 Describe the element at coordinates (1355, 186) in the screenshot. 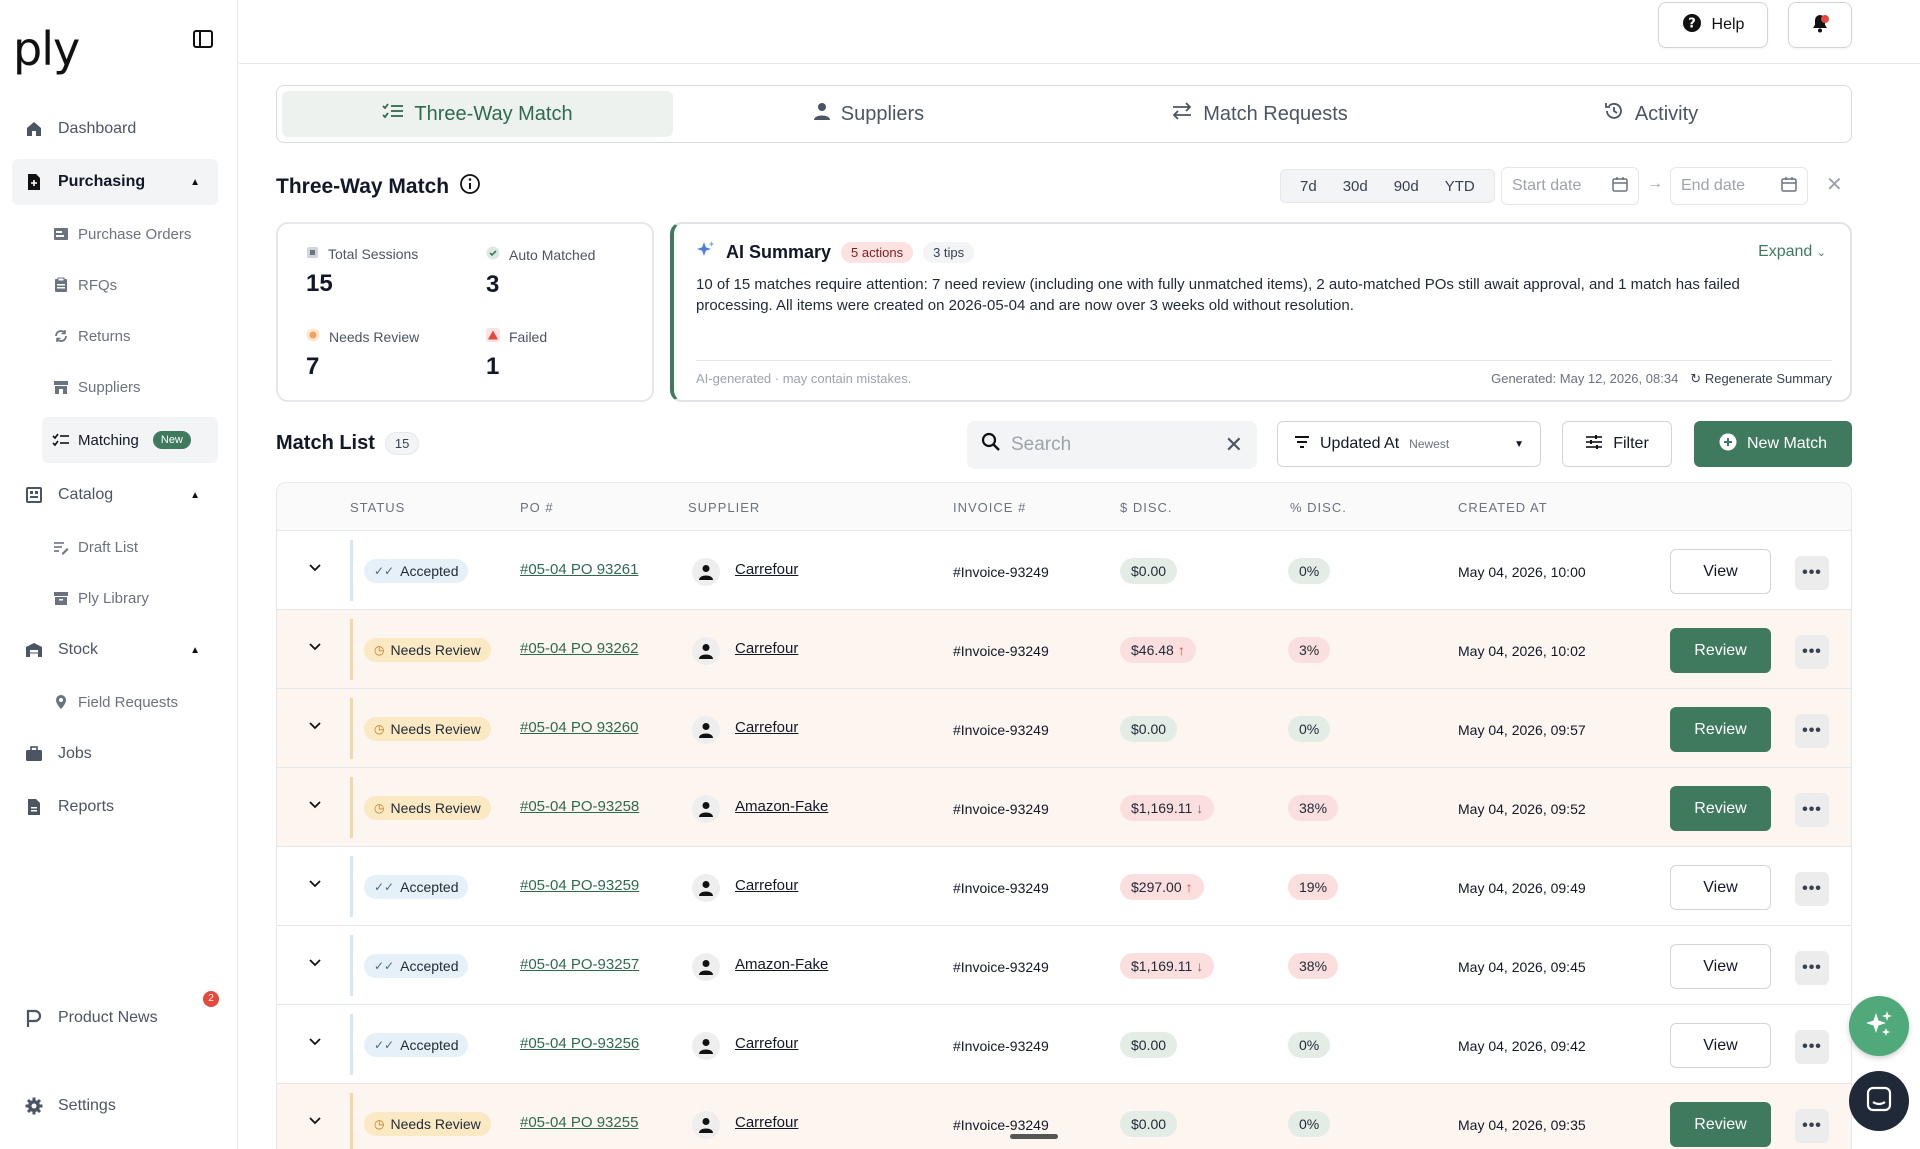

I see `range-30d: 30d` at that location.